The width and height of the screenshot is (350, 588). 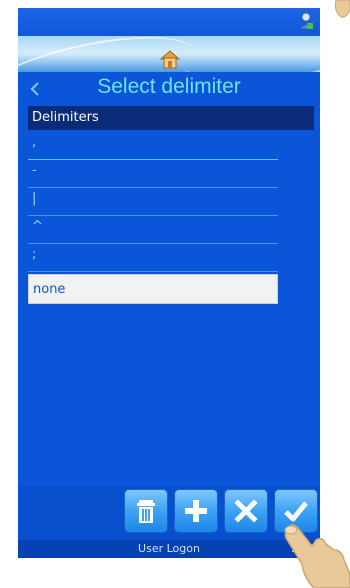 I want to click on user-logon-label: User Logon, so click(x=169, y=549).